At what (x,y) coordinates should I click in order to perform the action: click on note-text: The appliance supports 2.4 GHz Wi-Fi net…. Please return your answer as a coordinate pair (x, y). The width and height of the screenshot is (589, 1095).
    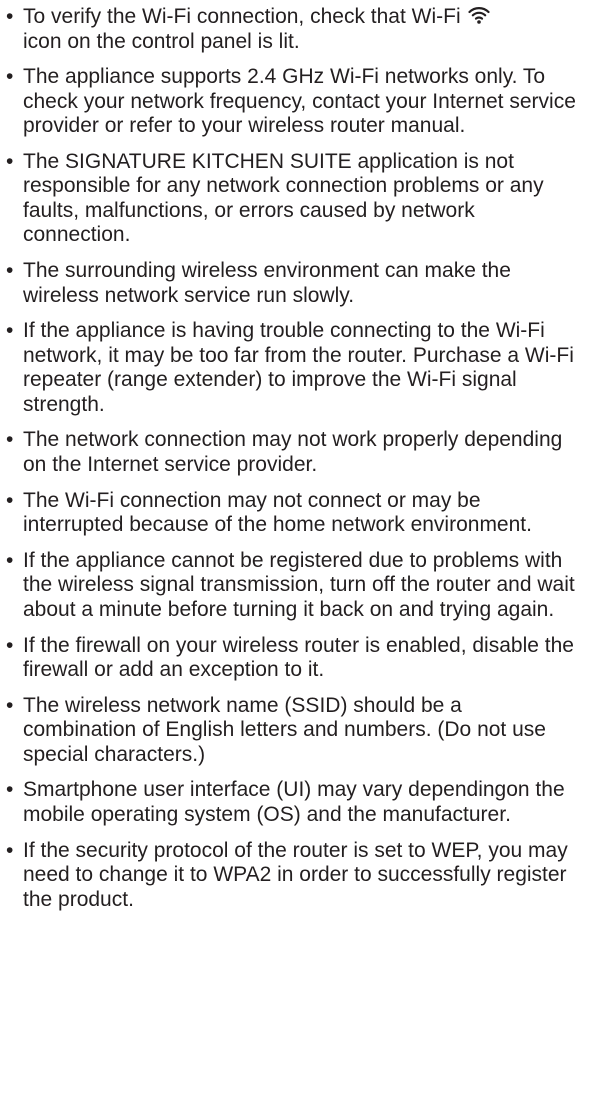
    Looking at the image, I should click on (299, 101).